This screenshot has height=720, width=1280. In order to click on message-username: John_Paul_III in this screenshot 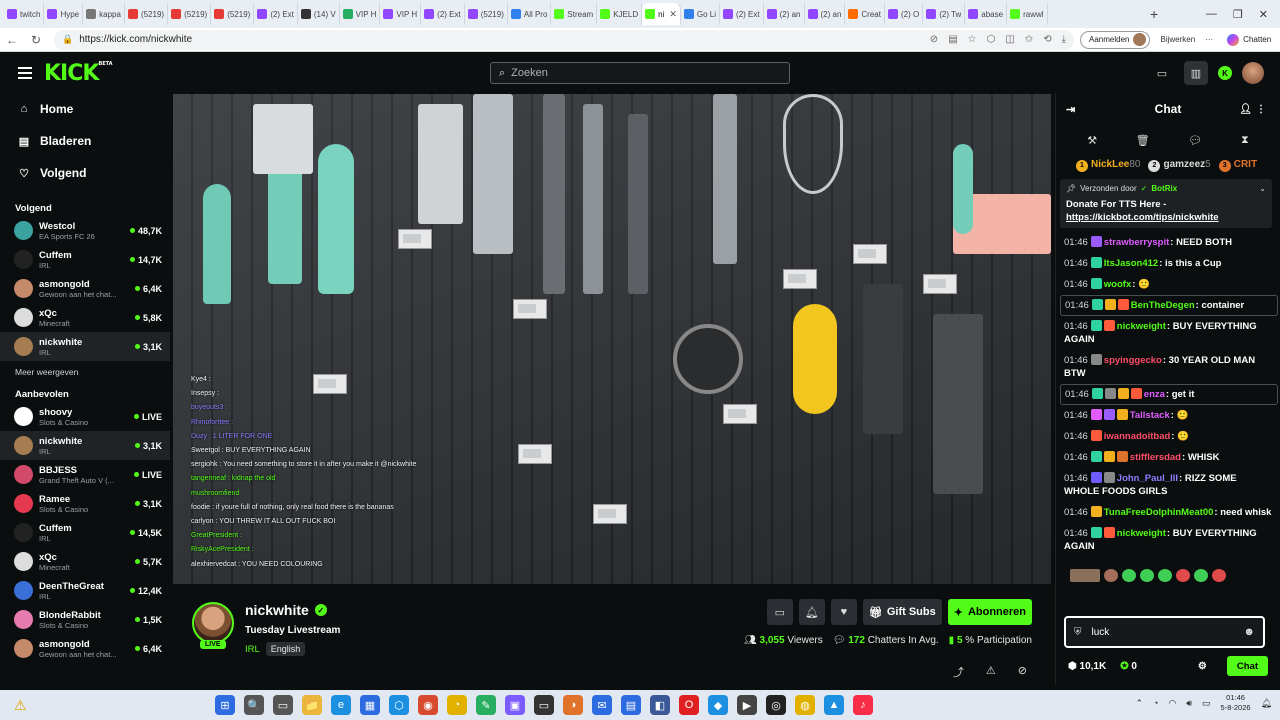, I will do `click(1147, 478)`.